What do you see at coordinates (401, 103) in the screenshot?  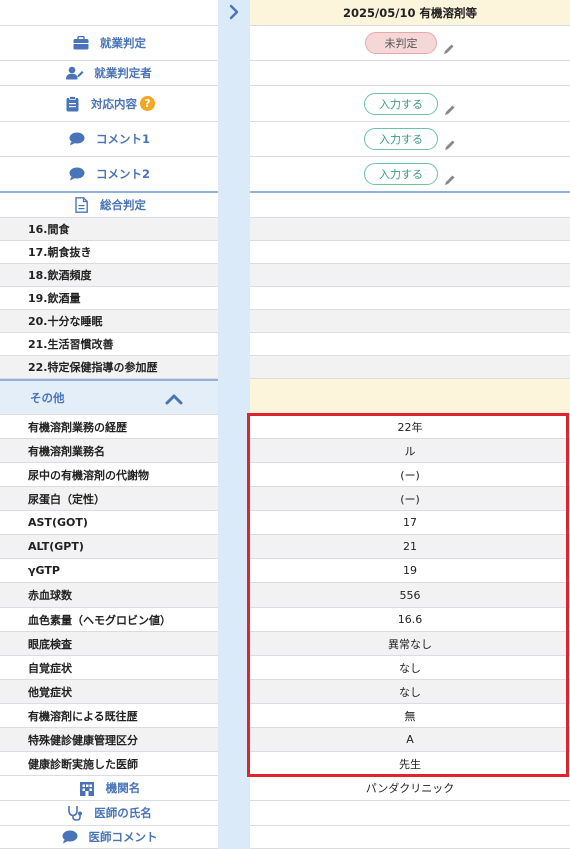 I see `response-input-button: 入力する` at bounding box center [401, 103].